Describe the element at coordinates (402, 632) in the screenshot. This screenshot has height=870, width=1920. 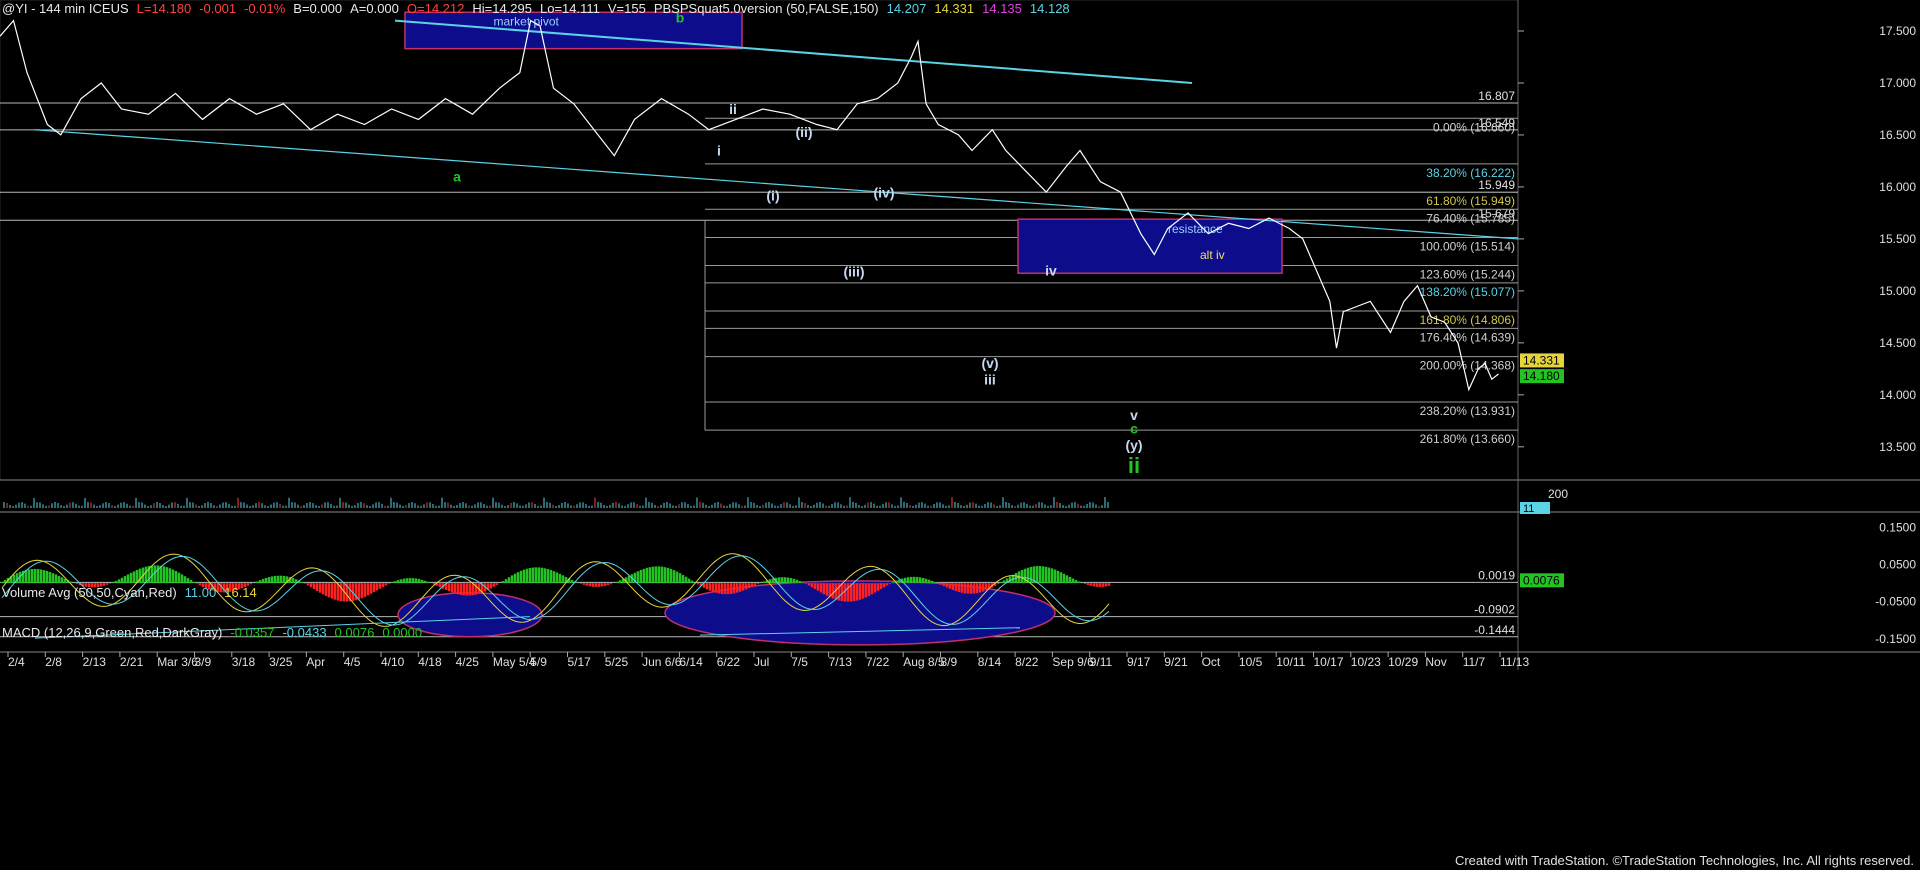
I see `macd-v4: 0.0000` at that location.